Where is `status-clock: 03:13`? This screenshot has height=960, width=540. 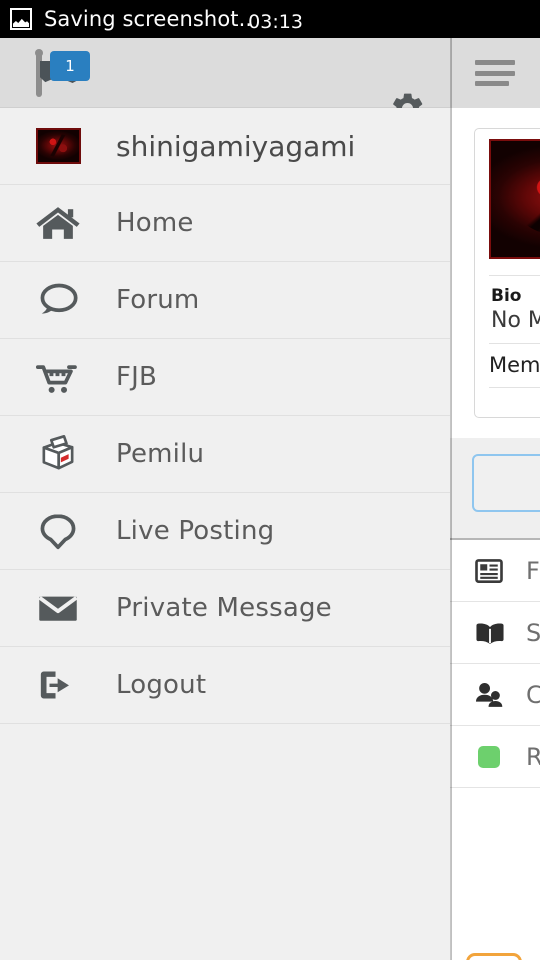
status-clock: 03:13 is located at coordinates (275, 22).